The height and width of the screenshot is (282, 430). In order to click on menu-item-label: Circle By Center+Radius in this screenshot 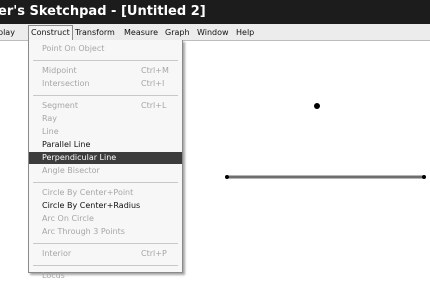, I will do `click(91, 205)`.